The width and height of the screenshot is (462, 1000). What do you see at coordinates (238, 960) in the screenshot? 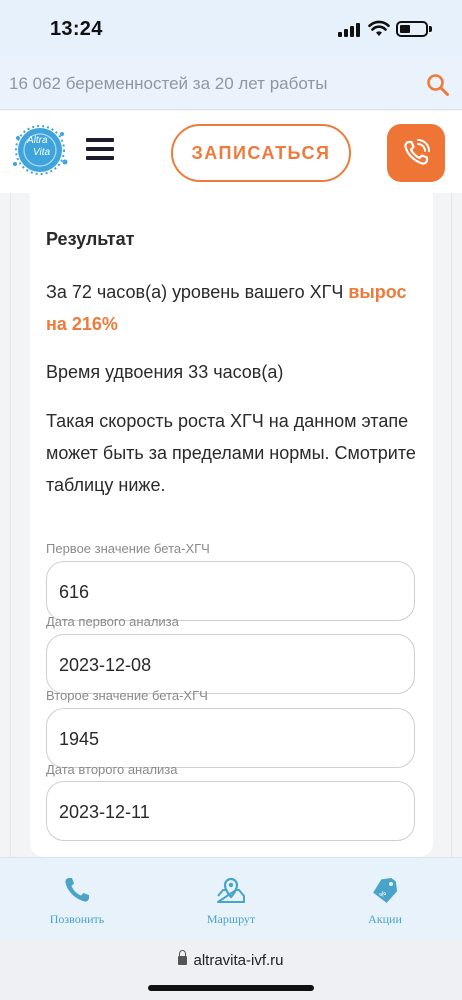
I see `url-text: altravita-ivf.ru` at bounding box center [238, 960].